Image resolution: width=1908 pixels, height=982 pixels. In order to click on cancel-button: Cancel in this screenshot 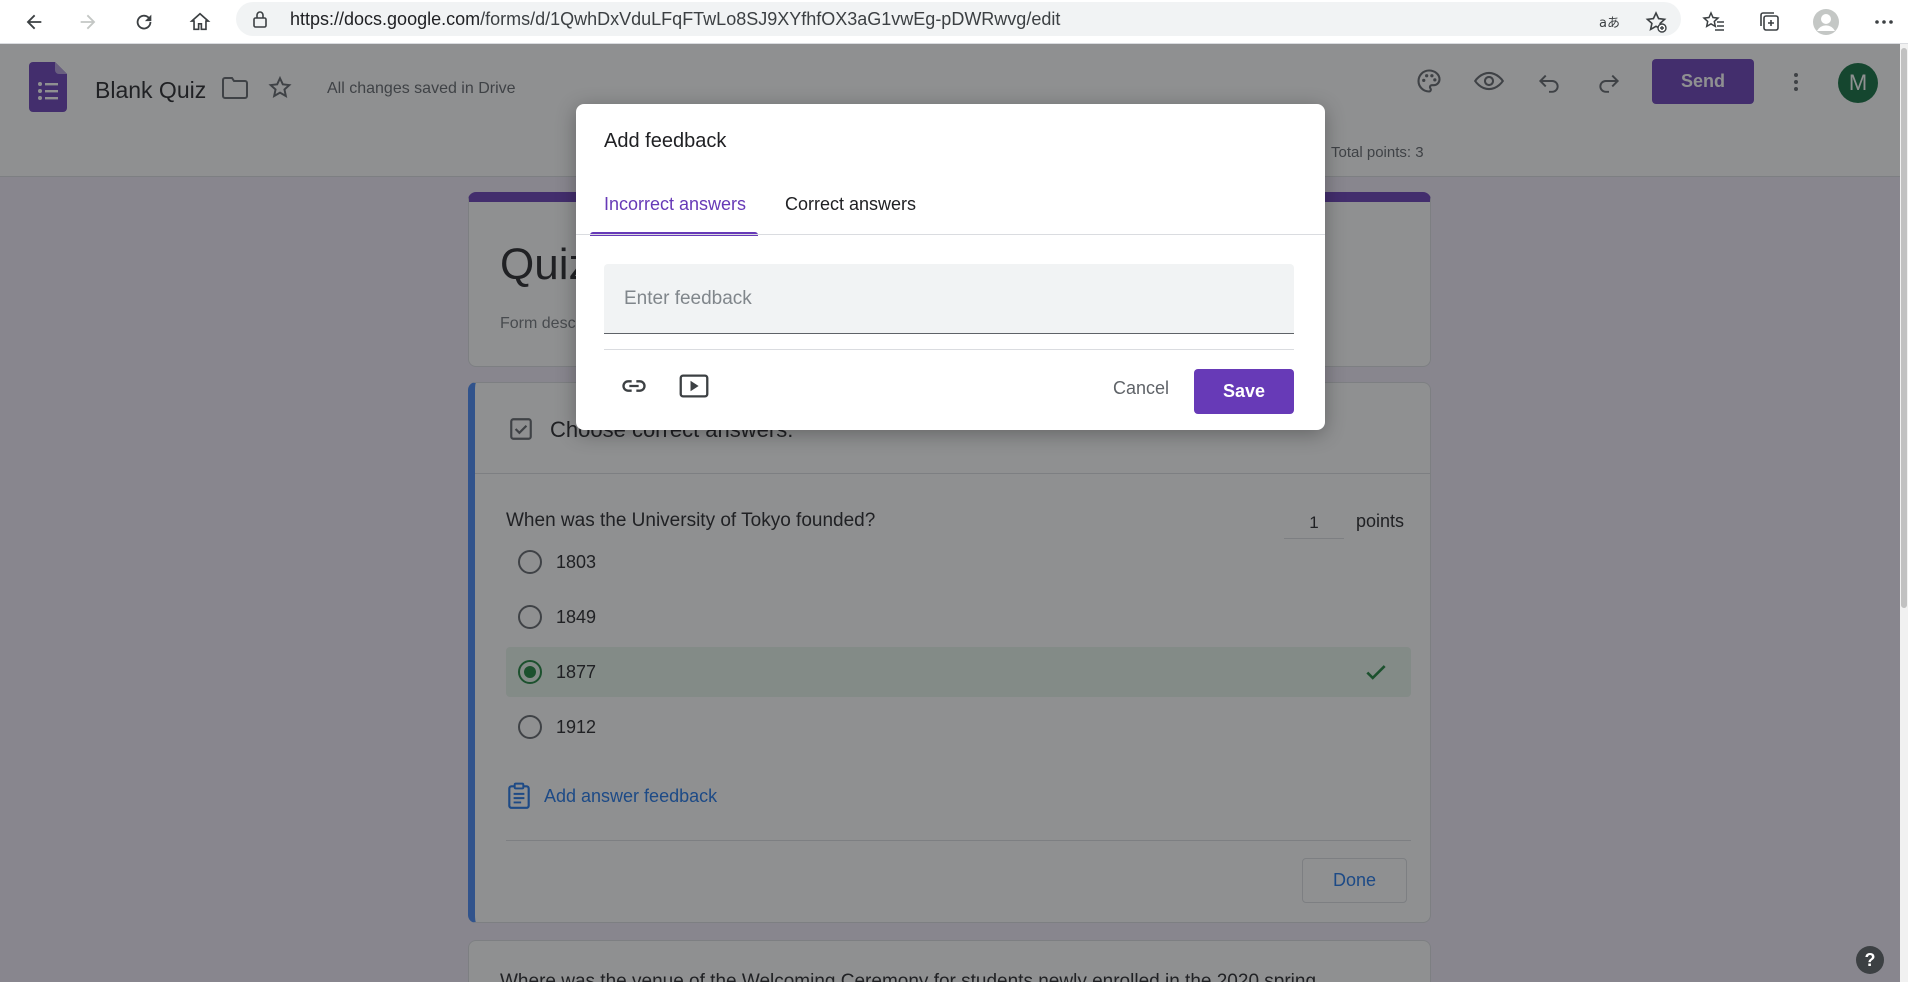, I will do `click(1141, 388)`.